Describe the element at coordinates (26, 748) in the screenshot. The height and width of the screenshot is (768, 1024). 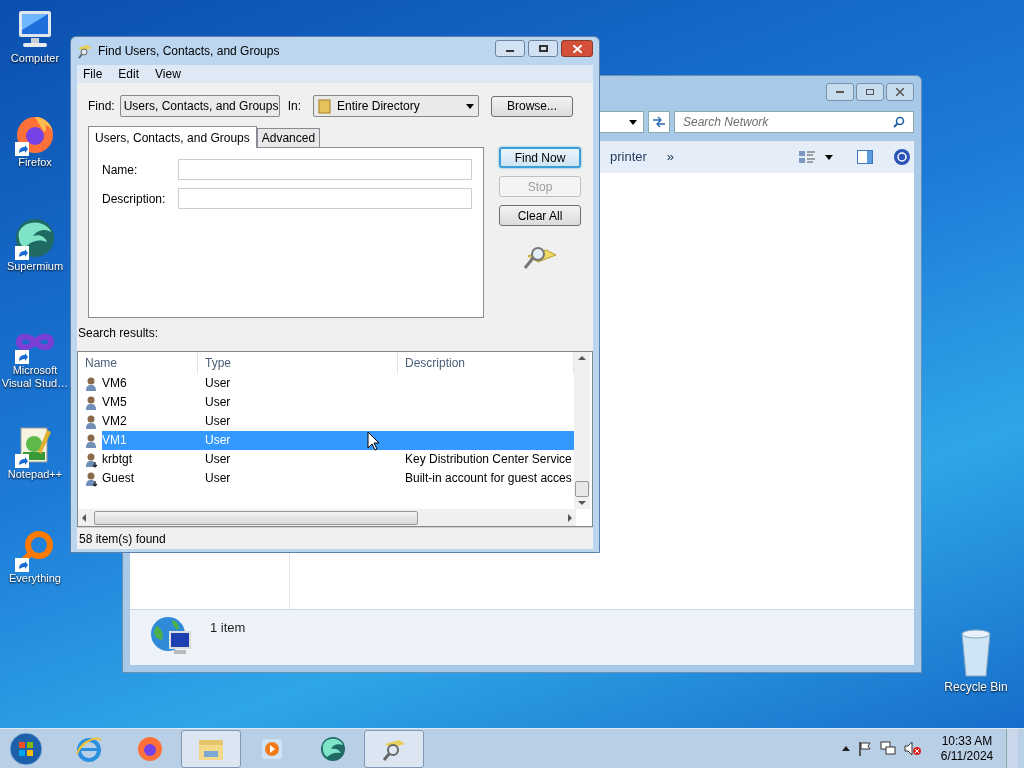
I see `windows-orb-icon` at that location.